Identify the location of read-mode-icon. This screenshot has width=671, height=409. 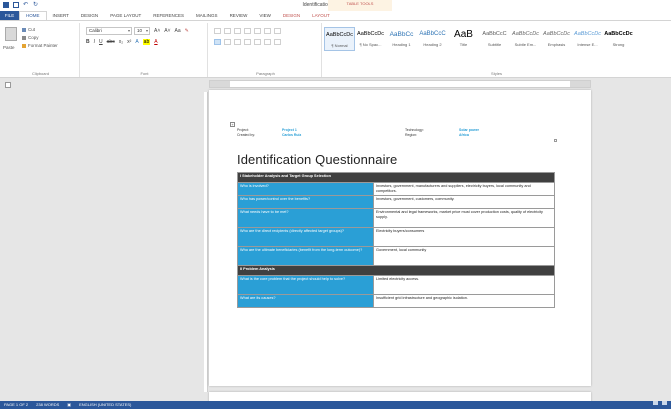
(655, 403).